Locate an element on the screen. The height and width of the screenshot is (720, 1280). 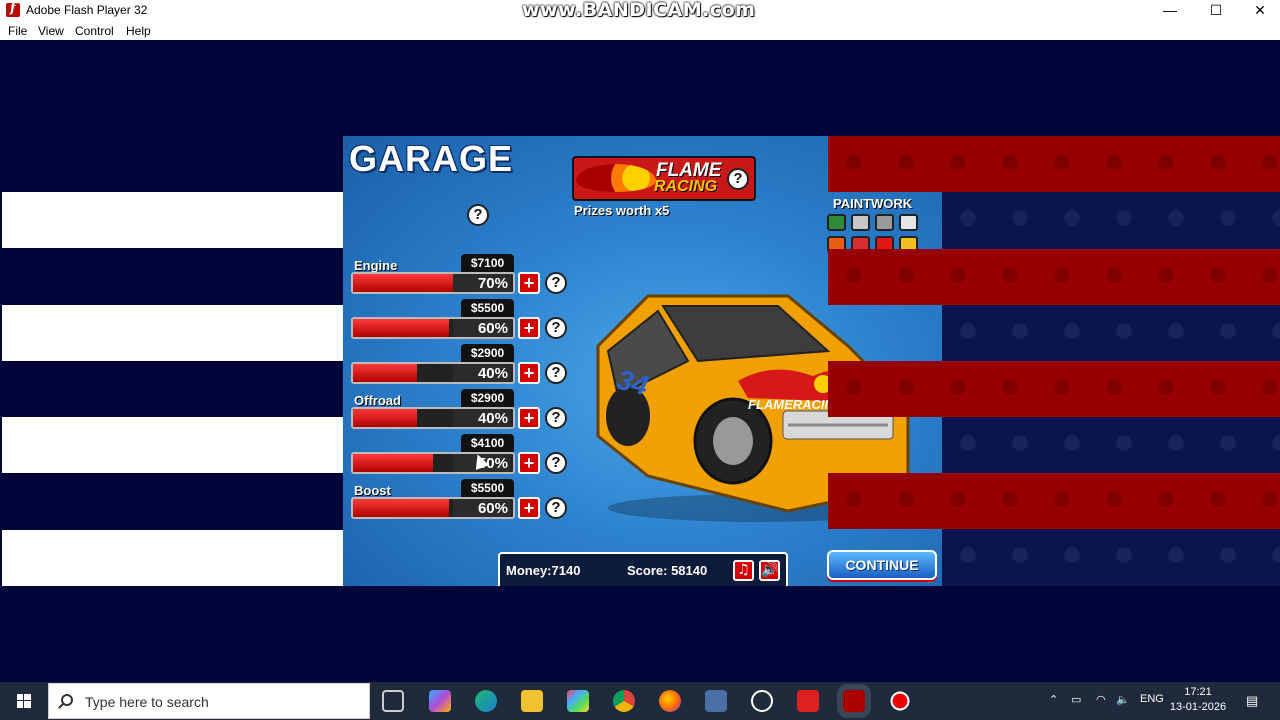
wps-office-icon is located at coordinates (808, 701).